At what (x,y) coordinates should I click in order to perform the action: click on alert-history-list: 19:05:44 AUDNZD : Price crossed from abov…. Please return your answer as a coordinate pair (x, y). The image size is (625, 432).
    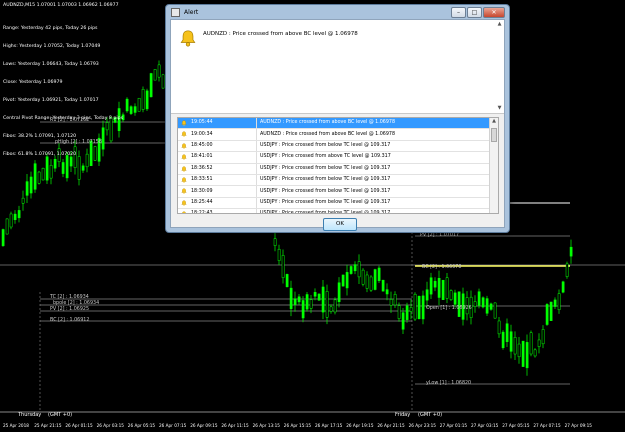
    Looking at the image, I should click on (338, 165).